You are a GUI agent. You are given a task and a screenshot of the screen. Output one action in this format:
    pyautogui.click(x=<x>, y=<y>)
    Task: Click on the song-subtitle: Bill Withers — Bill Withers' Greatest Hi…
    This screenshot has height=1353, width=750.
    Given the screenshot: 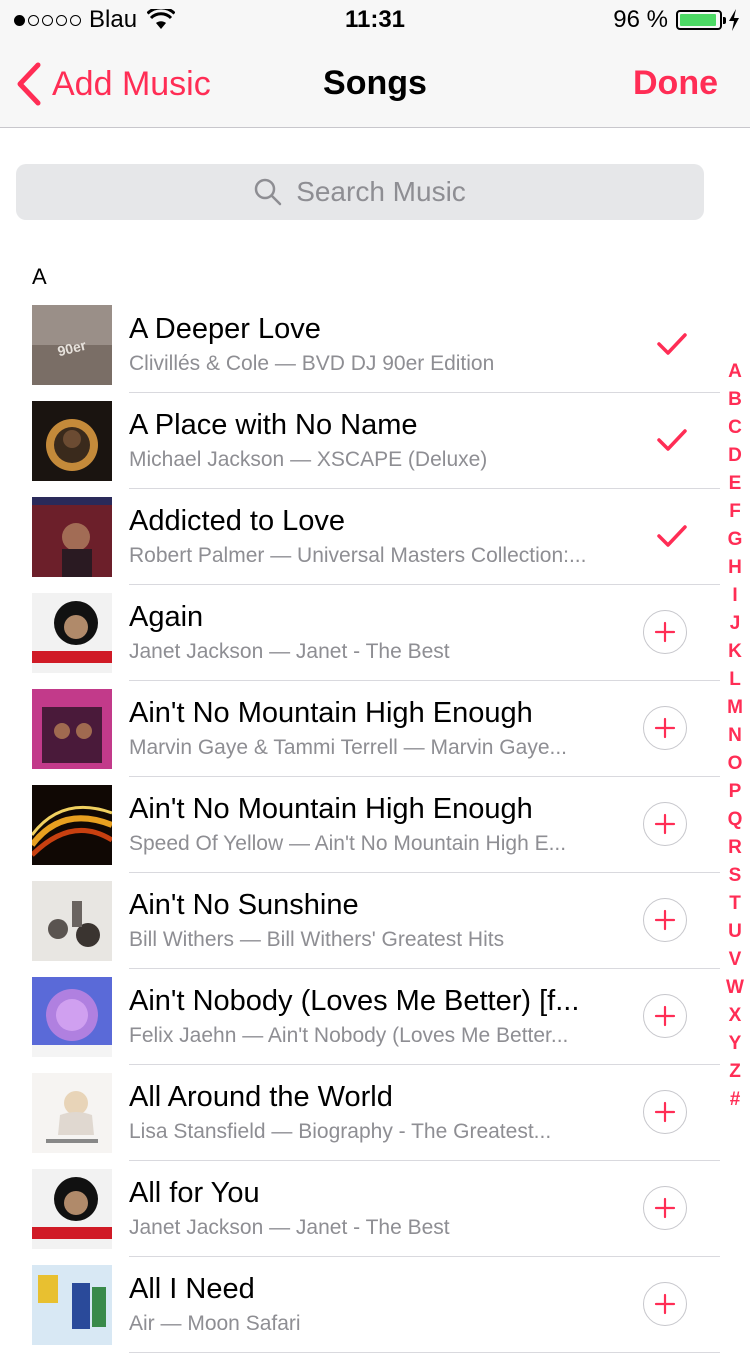 What is the action you would take?
    pyautogui.click(x=317, y=939)
    